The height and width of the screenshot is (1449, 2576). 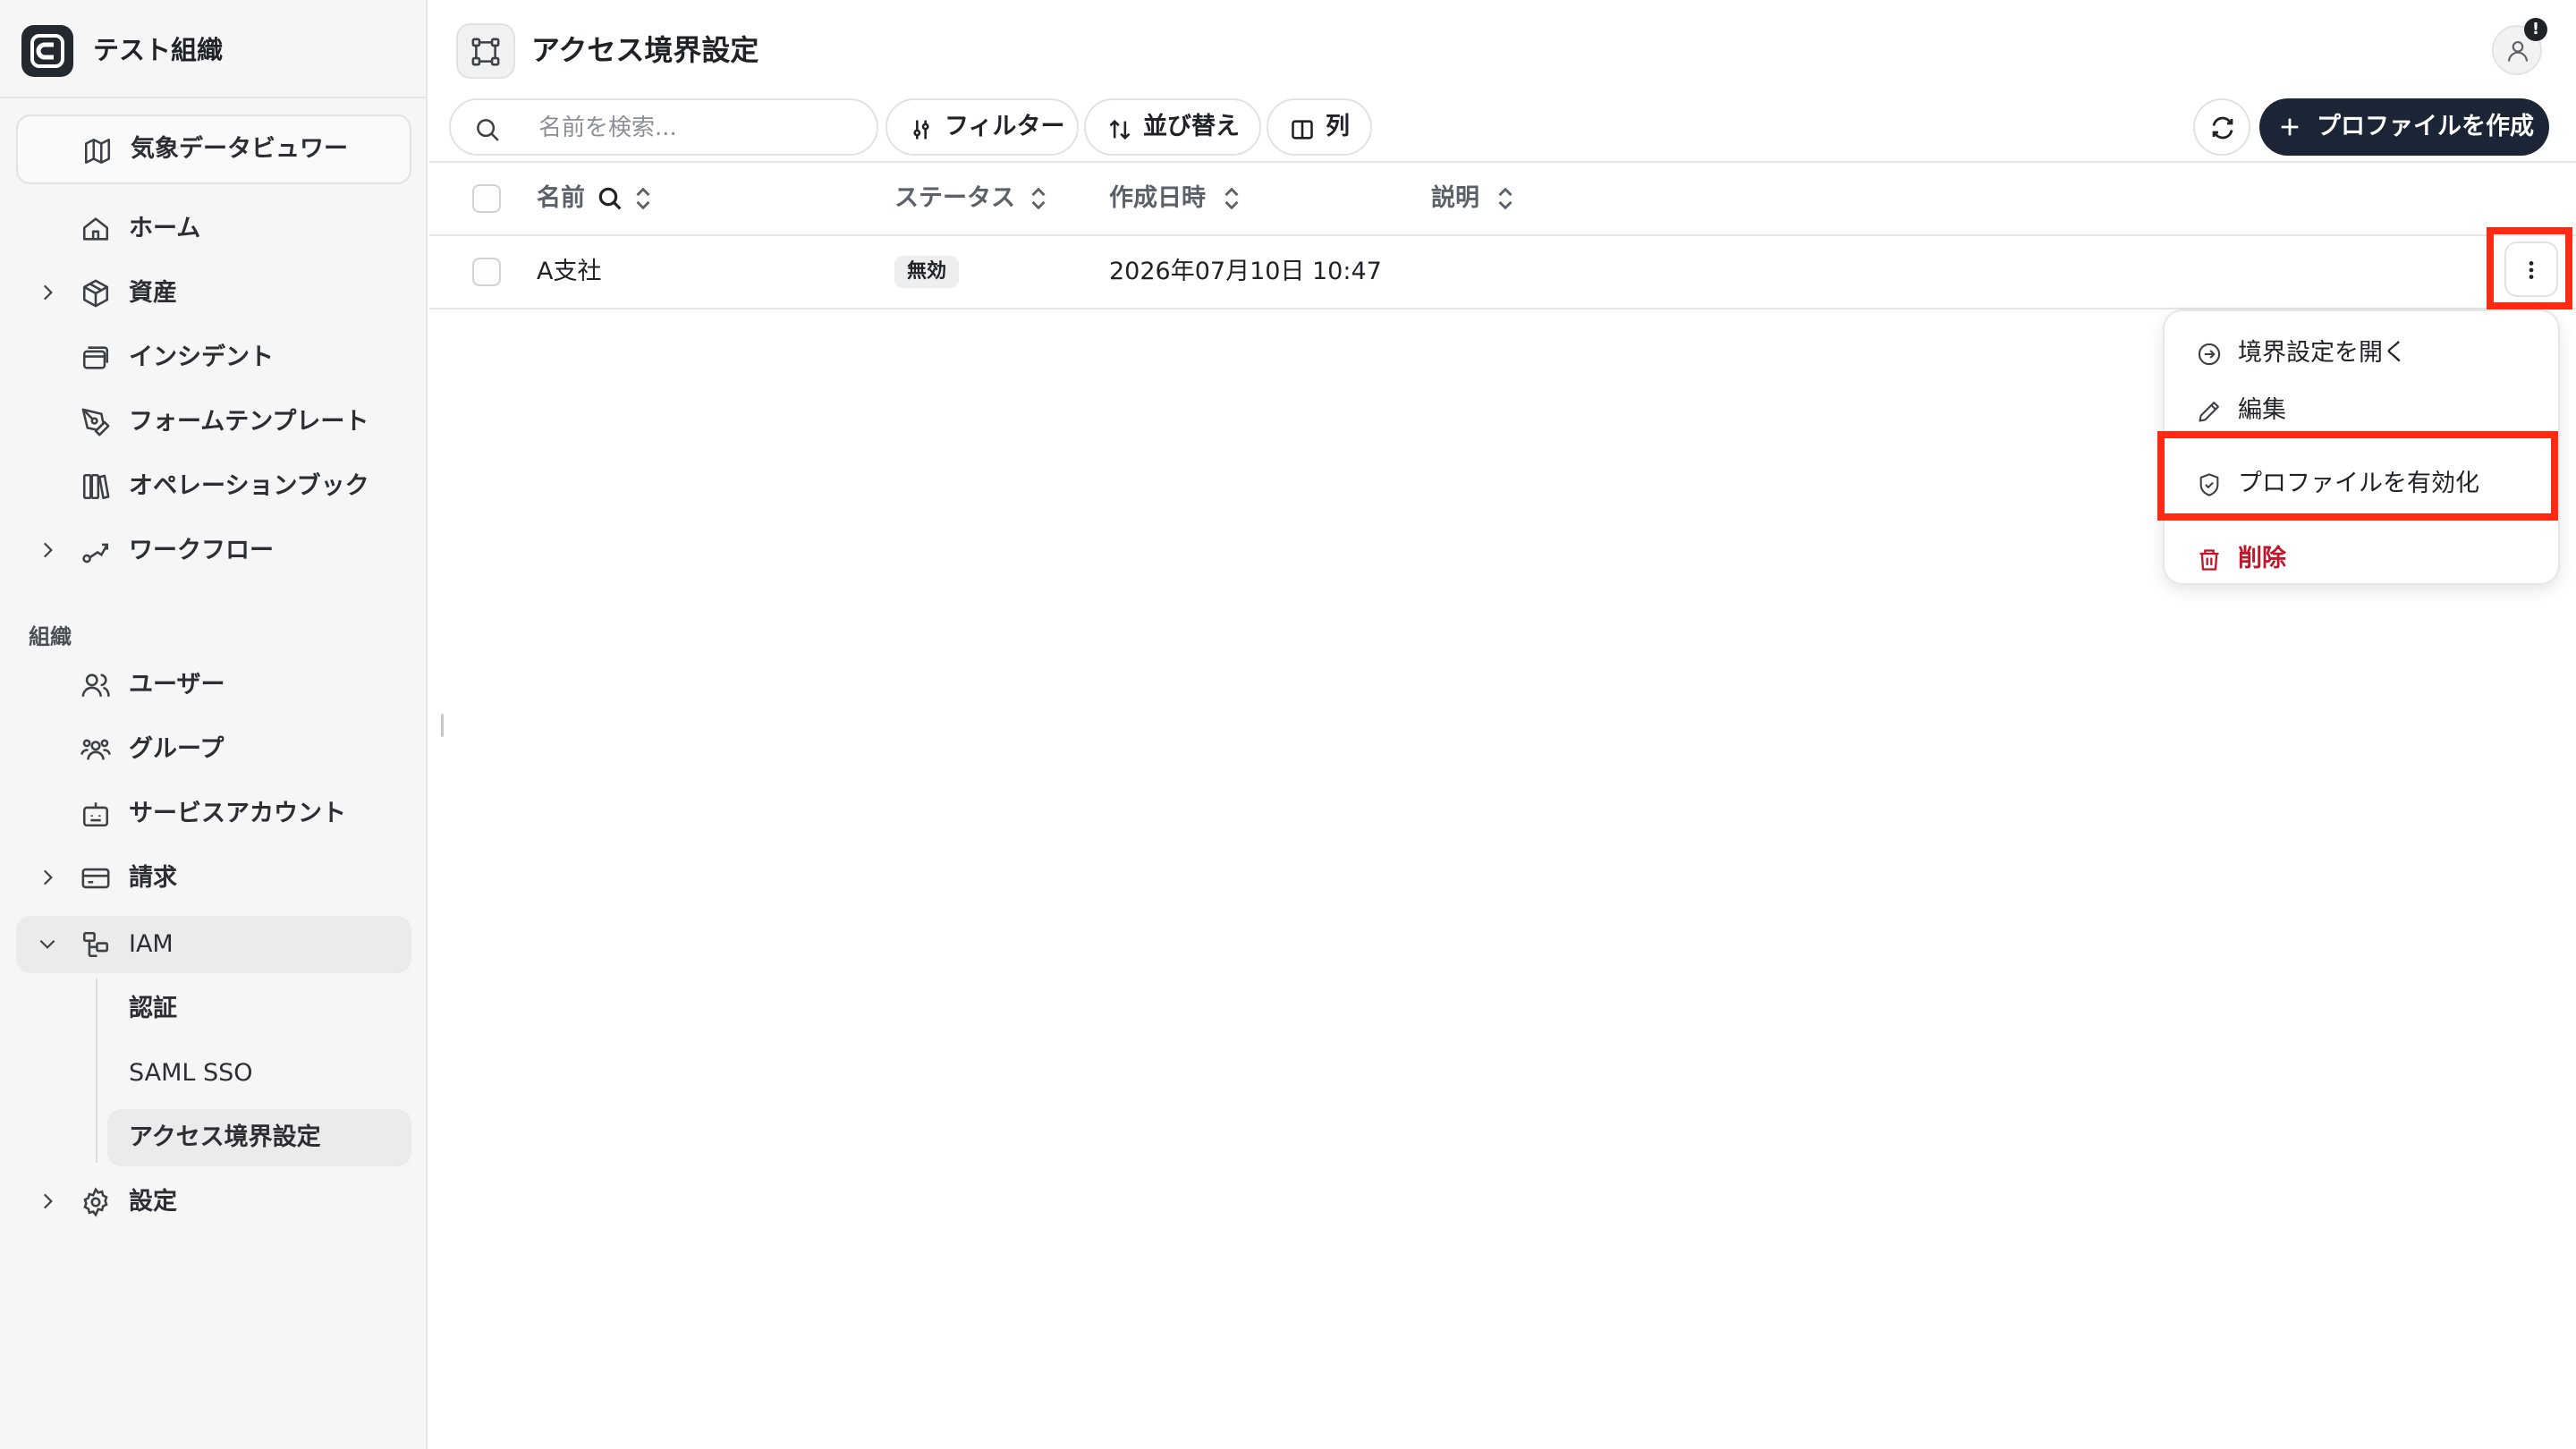 What do you see at coordinates (486, 272) in the screenshot?
I see `row-checkbox` at bounding box center [486, 272].